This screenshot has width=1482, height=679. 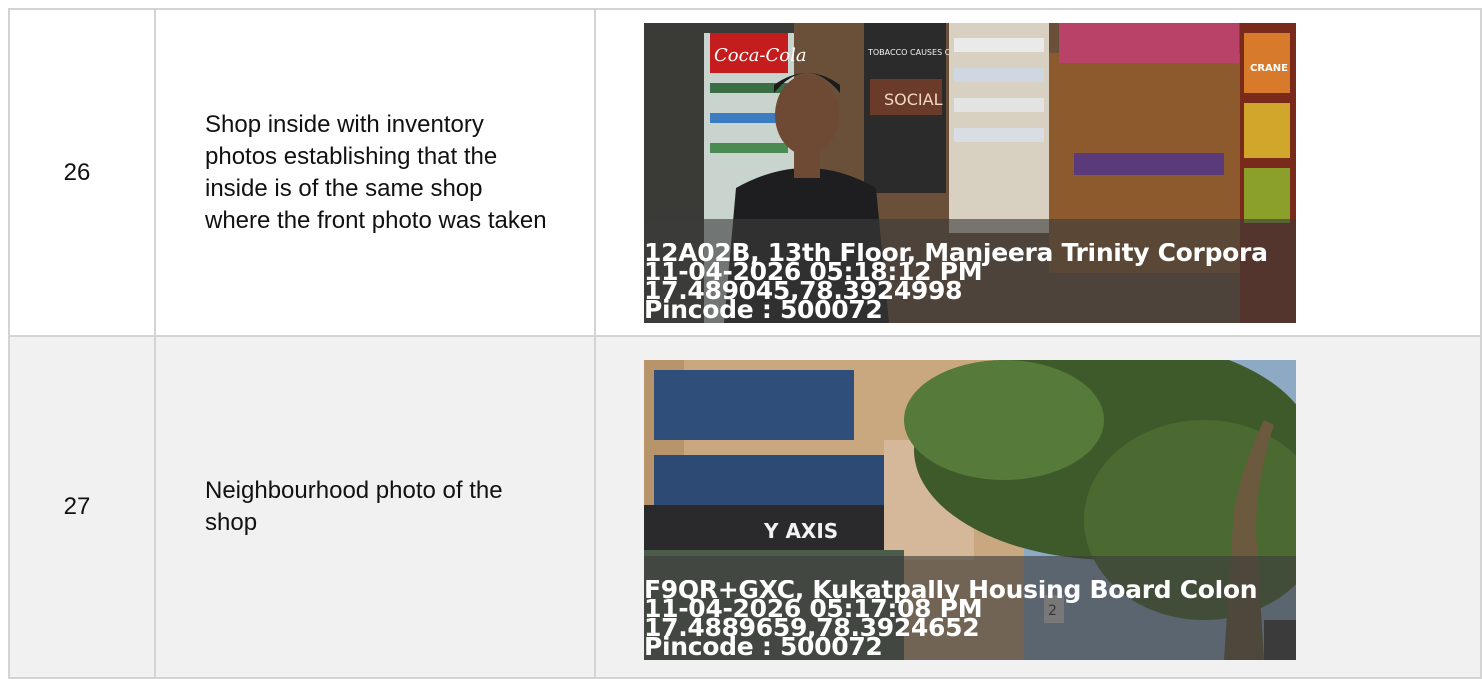 I want to click on geotag-pincode: Pincode : 500072, so click(x=763, y=306).